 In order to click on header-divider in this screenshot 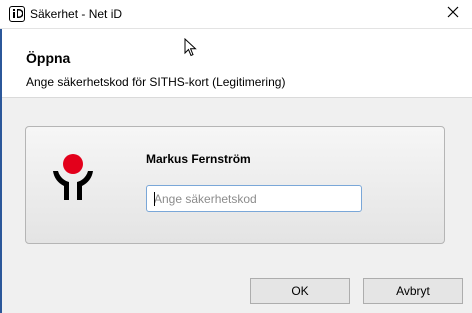, I will do `click(237, 97)`.